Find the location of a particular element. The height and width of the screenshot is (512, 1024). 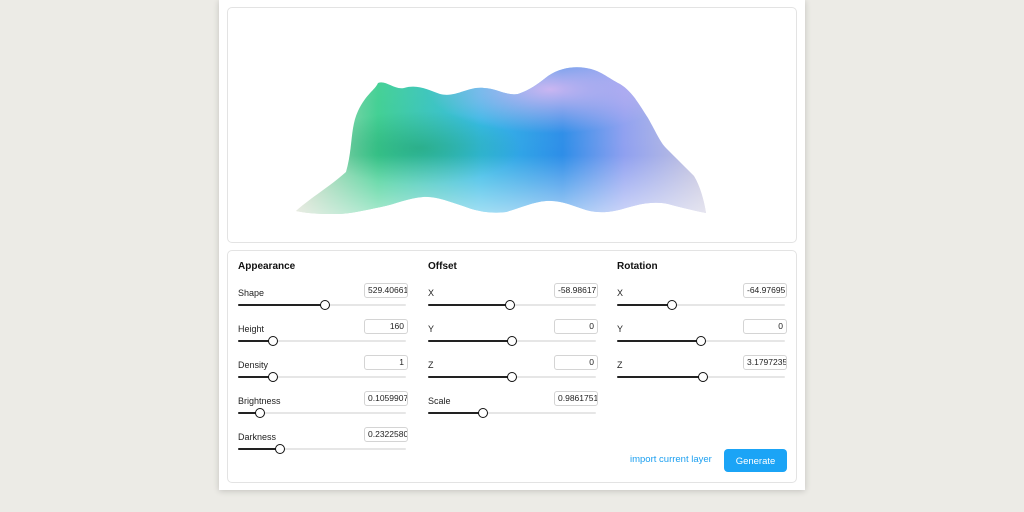

control-rotation-z: Z 3.1797235 is located at coordinates (702, 373).